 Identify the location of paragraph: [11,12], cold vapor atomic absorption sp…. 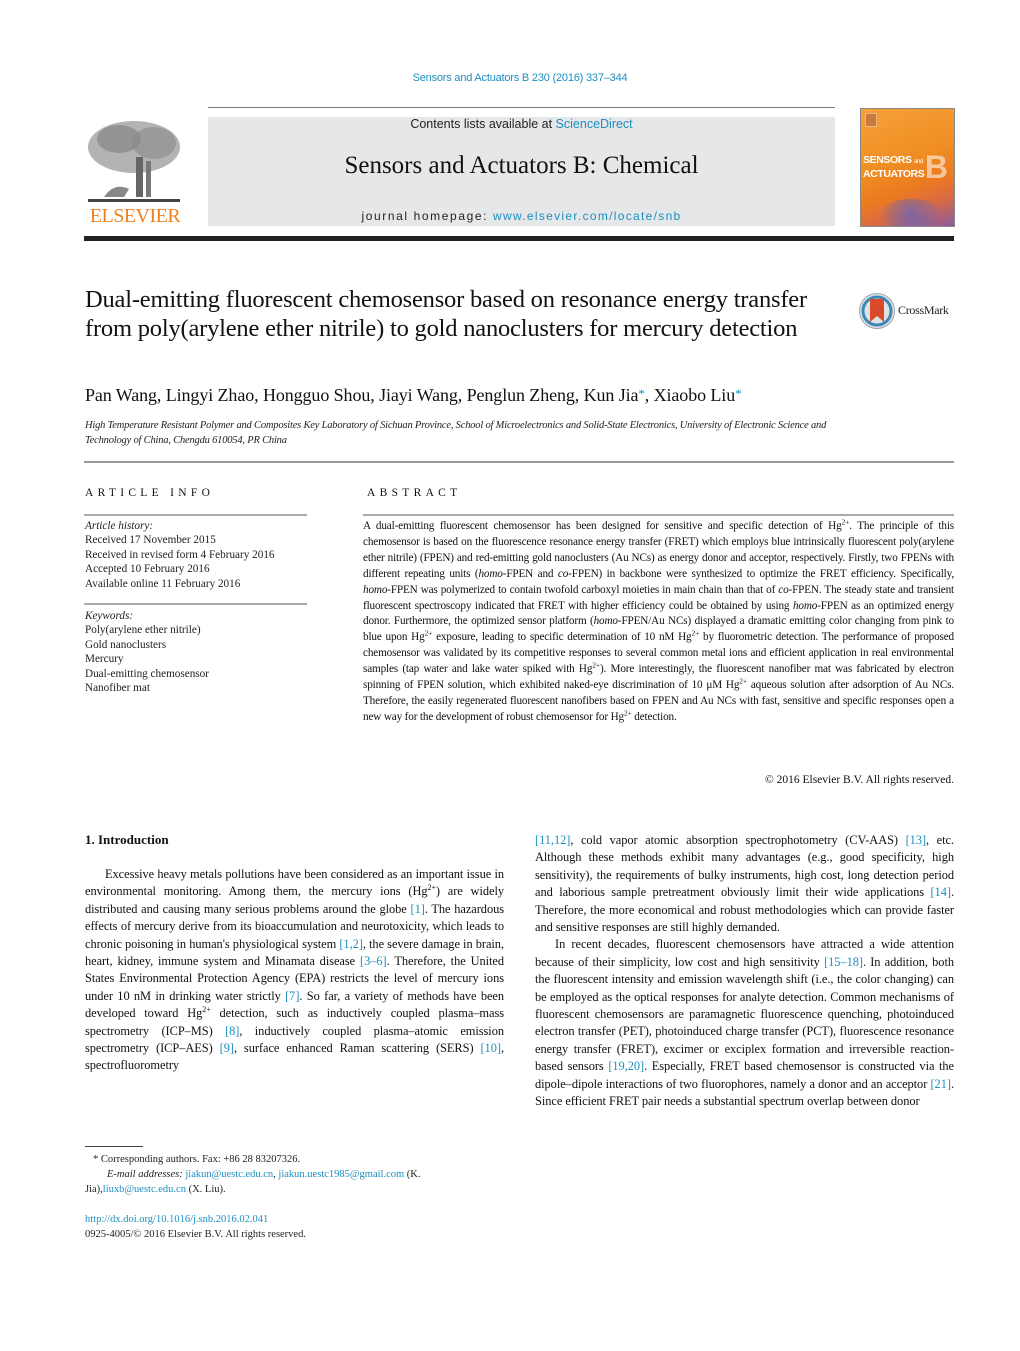
(744, 884).